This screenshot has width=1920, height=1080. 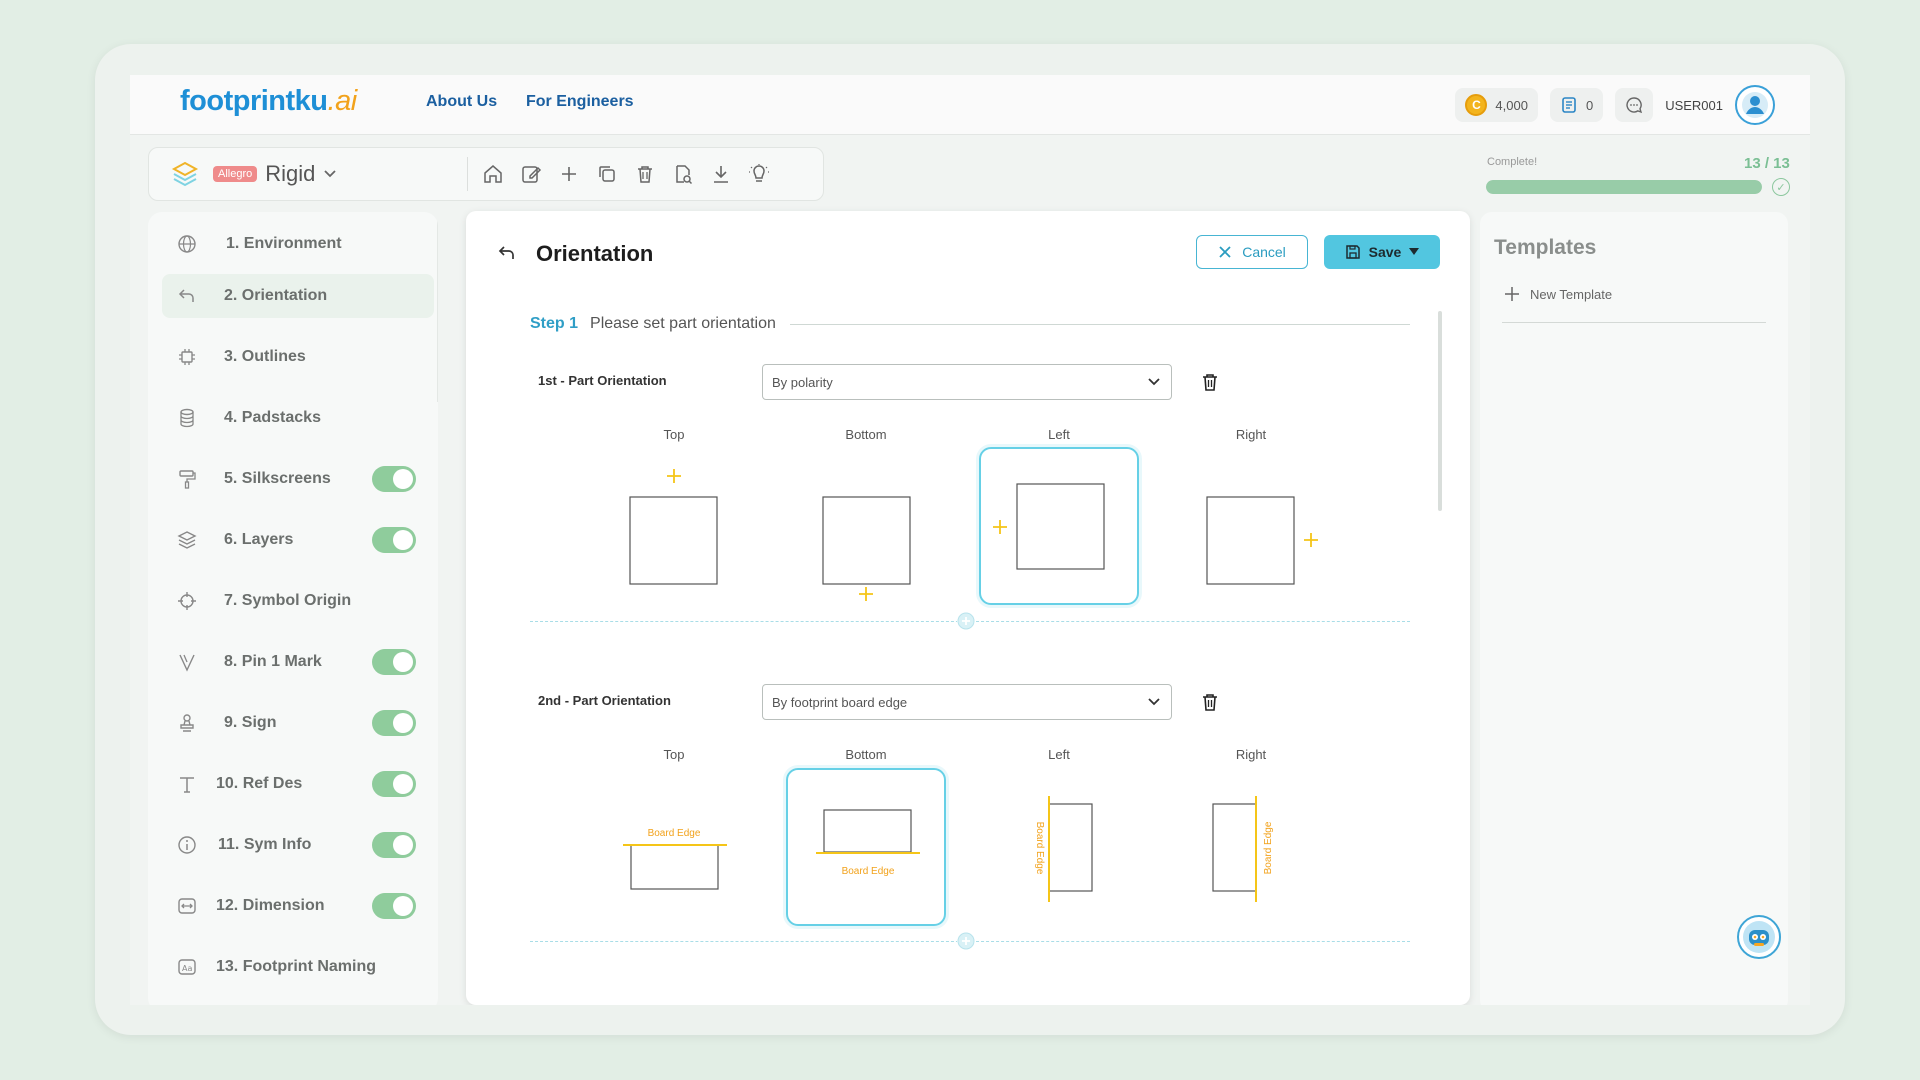 I want to click on sidebar-item-label: 9. Sign, so click(x=250, y=722).